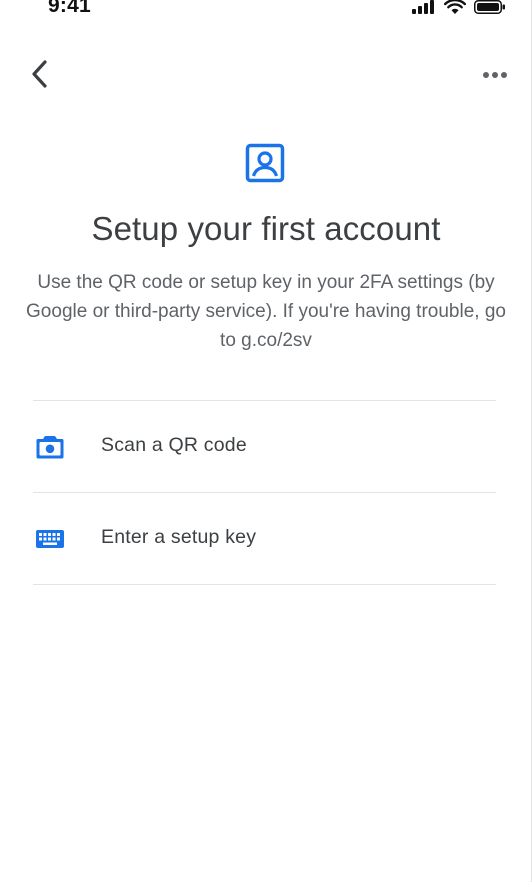 The width and height of the screenshot is (532, 882). What do you see at coordinates (69, 8) in the screenshot?
I see `status-time: 9:41` at bounding box center [69, 8].